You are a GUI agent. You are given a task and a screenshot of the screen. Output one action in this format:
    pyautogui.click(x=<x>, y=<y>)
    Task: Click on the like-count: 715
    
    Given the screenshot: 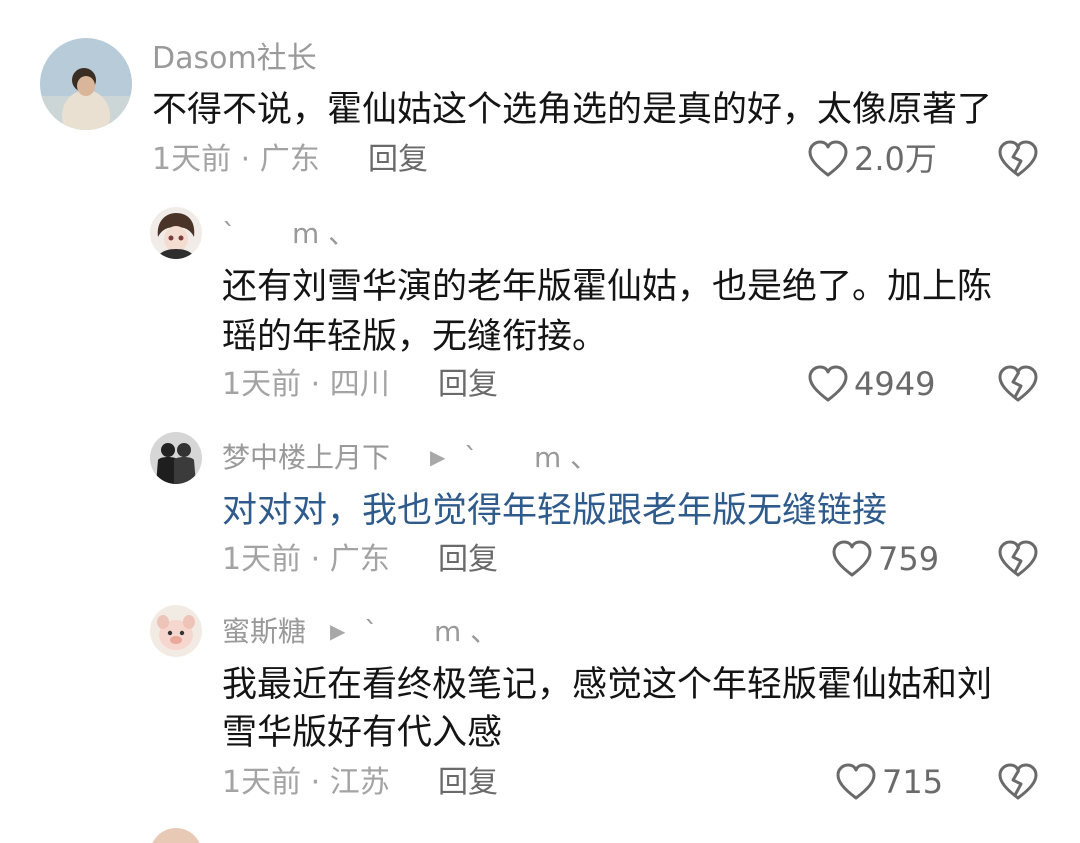 What is the action you would take?
    pyautogui.click(x=913, y=782)
    